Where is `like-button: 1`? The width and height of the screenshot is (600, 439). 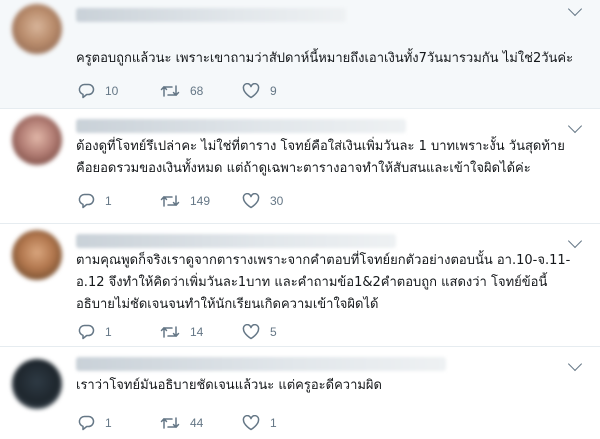
like-button: 1 is located at coordinates (259, 423).